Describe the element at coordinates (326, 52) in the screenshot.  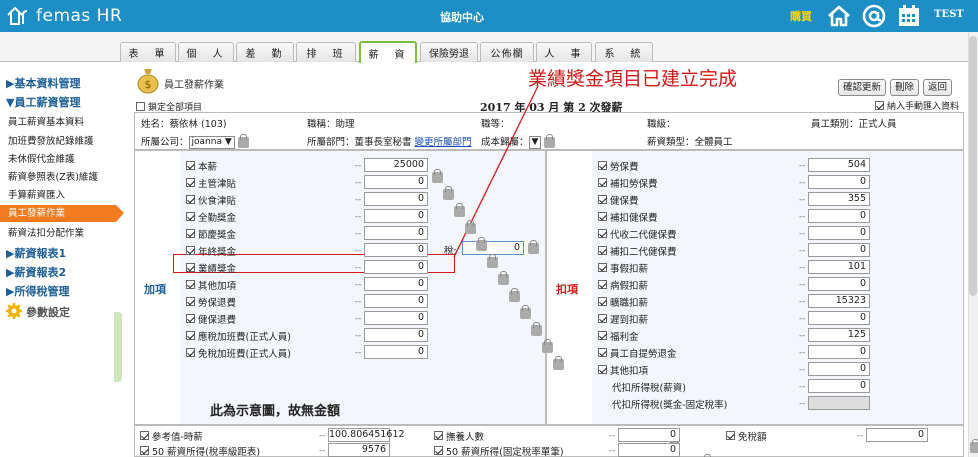
I see `tab-scheduling: 排 班` at that location.